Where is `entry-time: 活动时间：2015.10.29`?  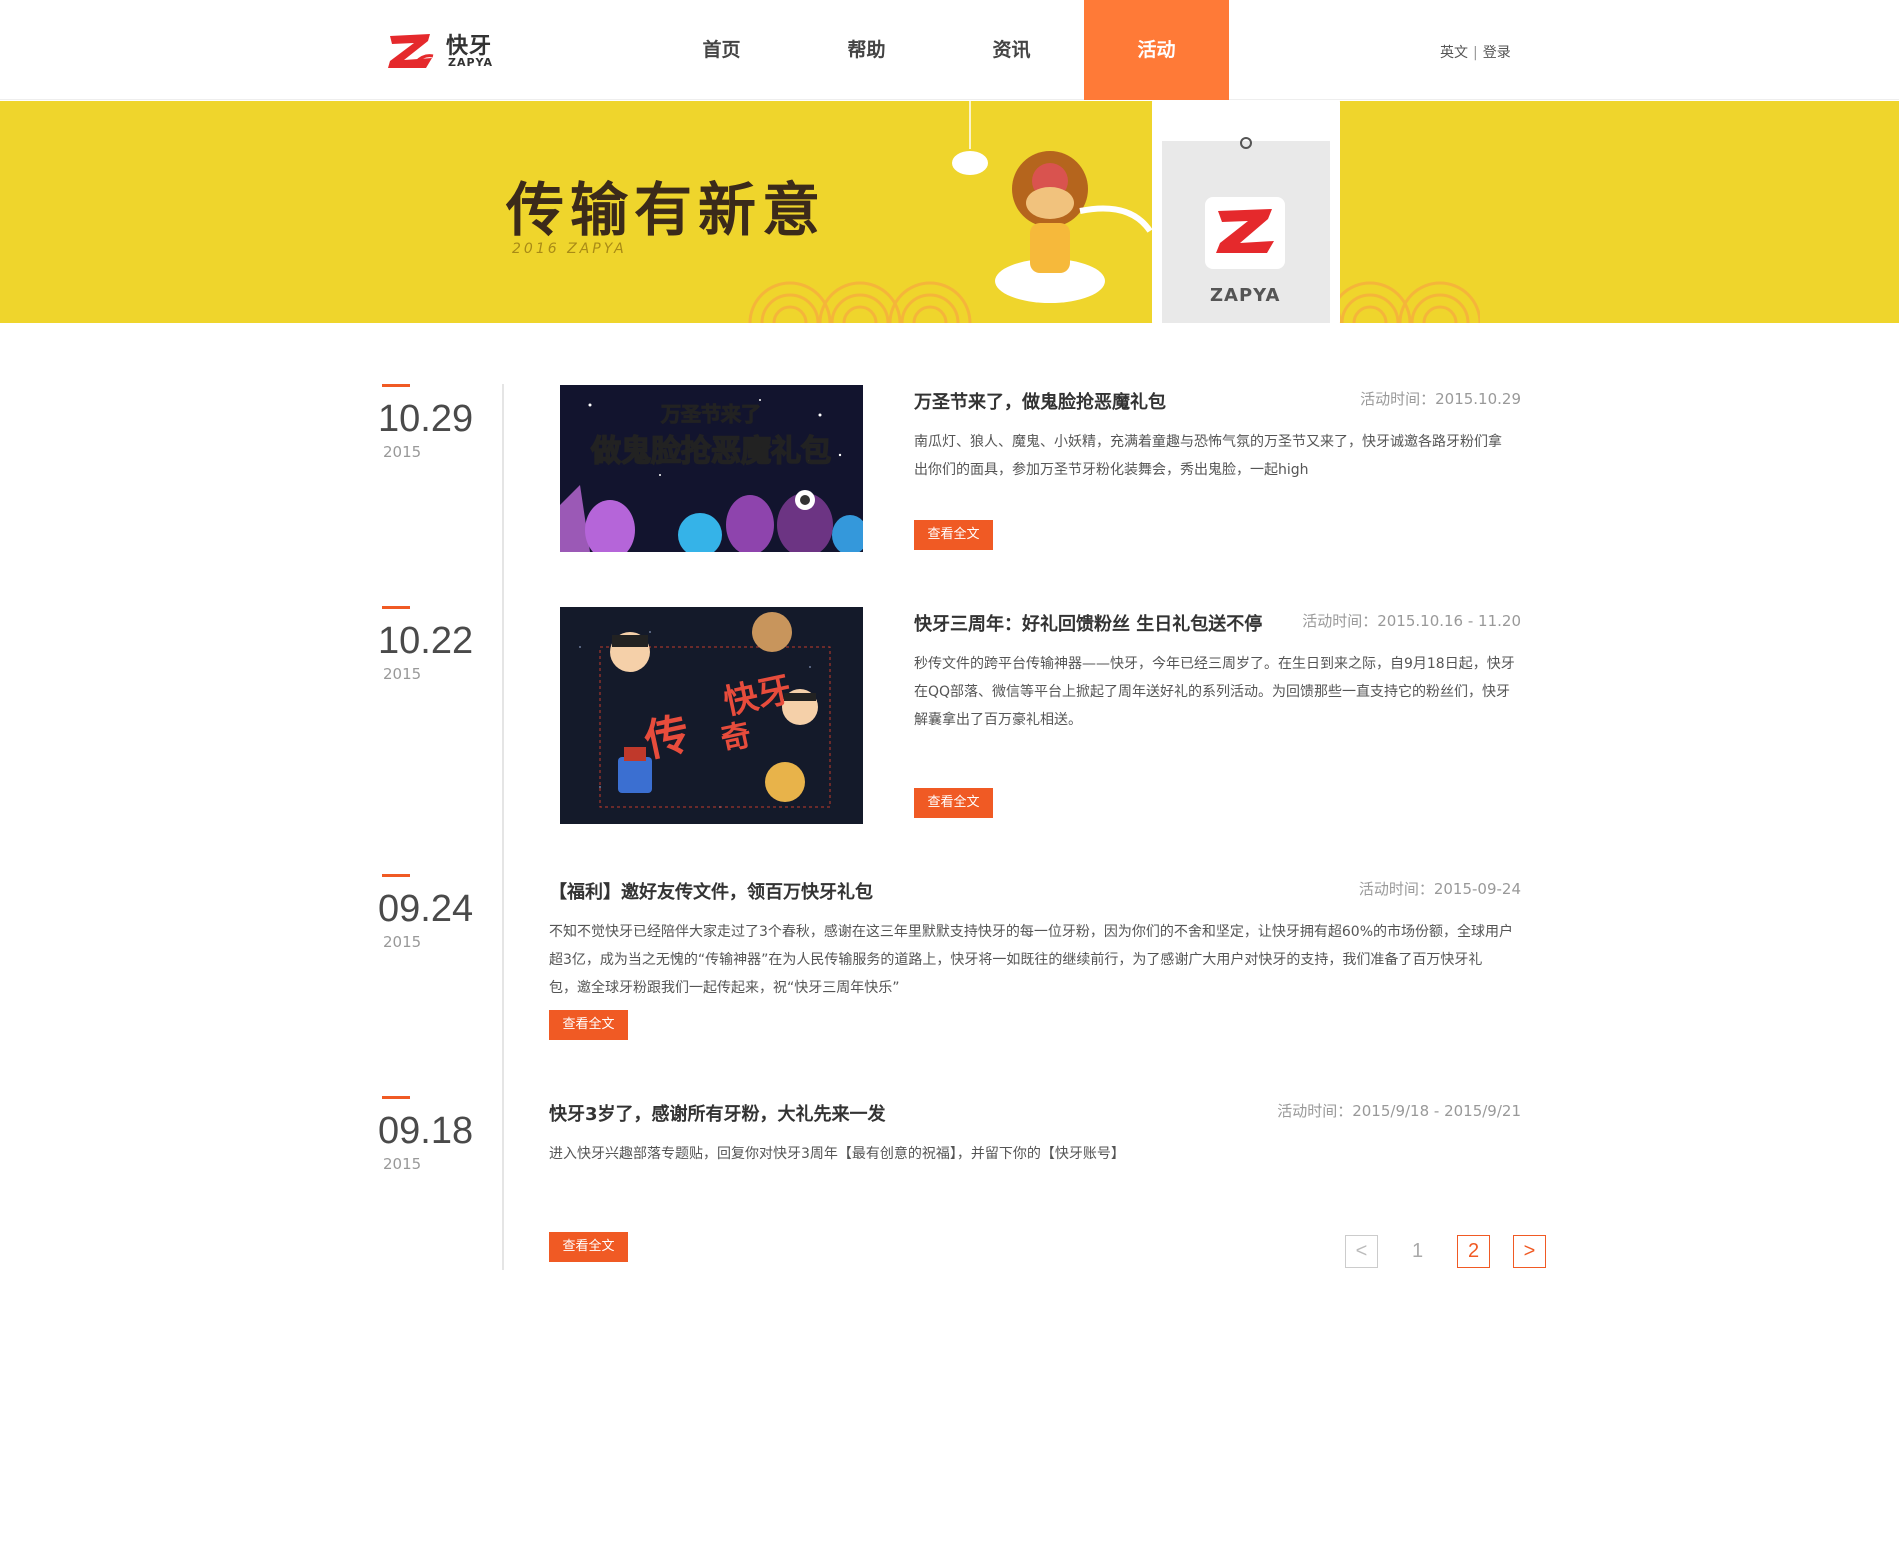
entry-time: 活动时间：2015.10.29 is located at coordinates (1440, 399).